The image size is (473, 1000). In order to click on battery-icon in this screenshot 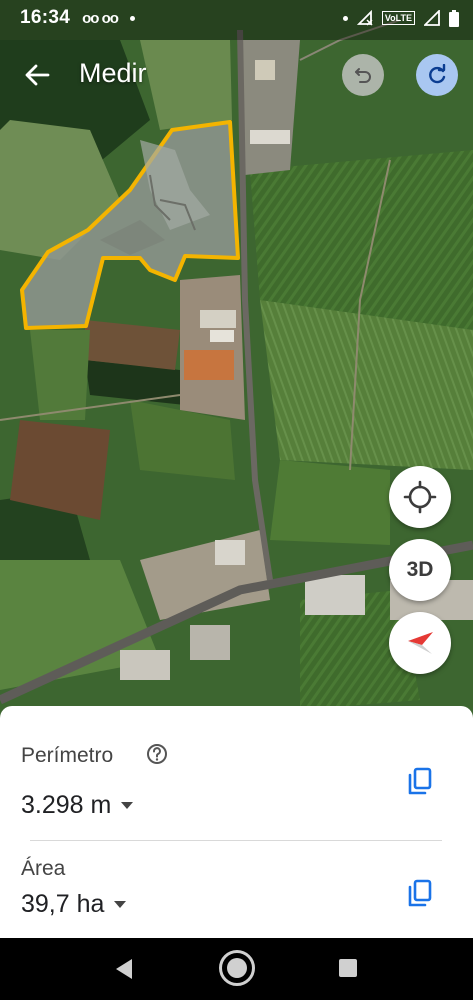, I will do `click(454, 18)`.